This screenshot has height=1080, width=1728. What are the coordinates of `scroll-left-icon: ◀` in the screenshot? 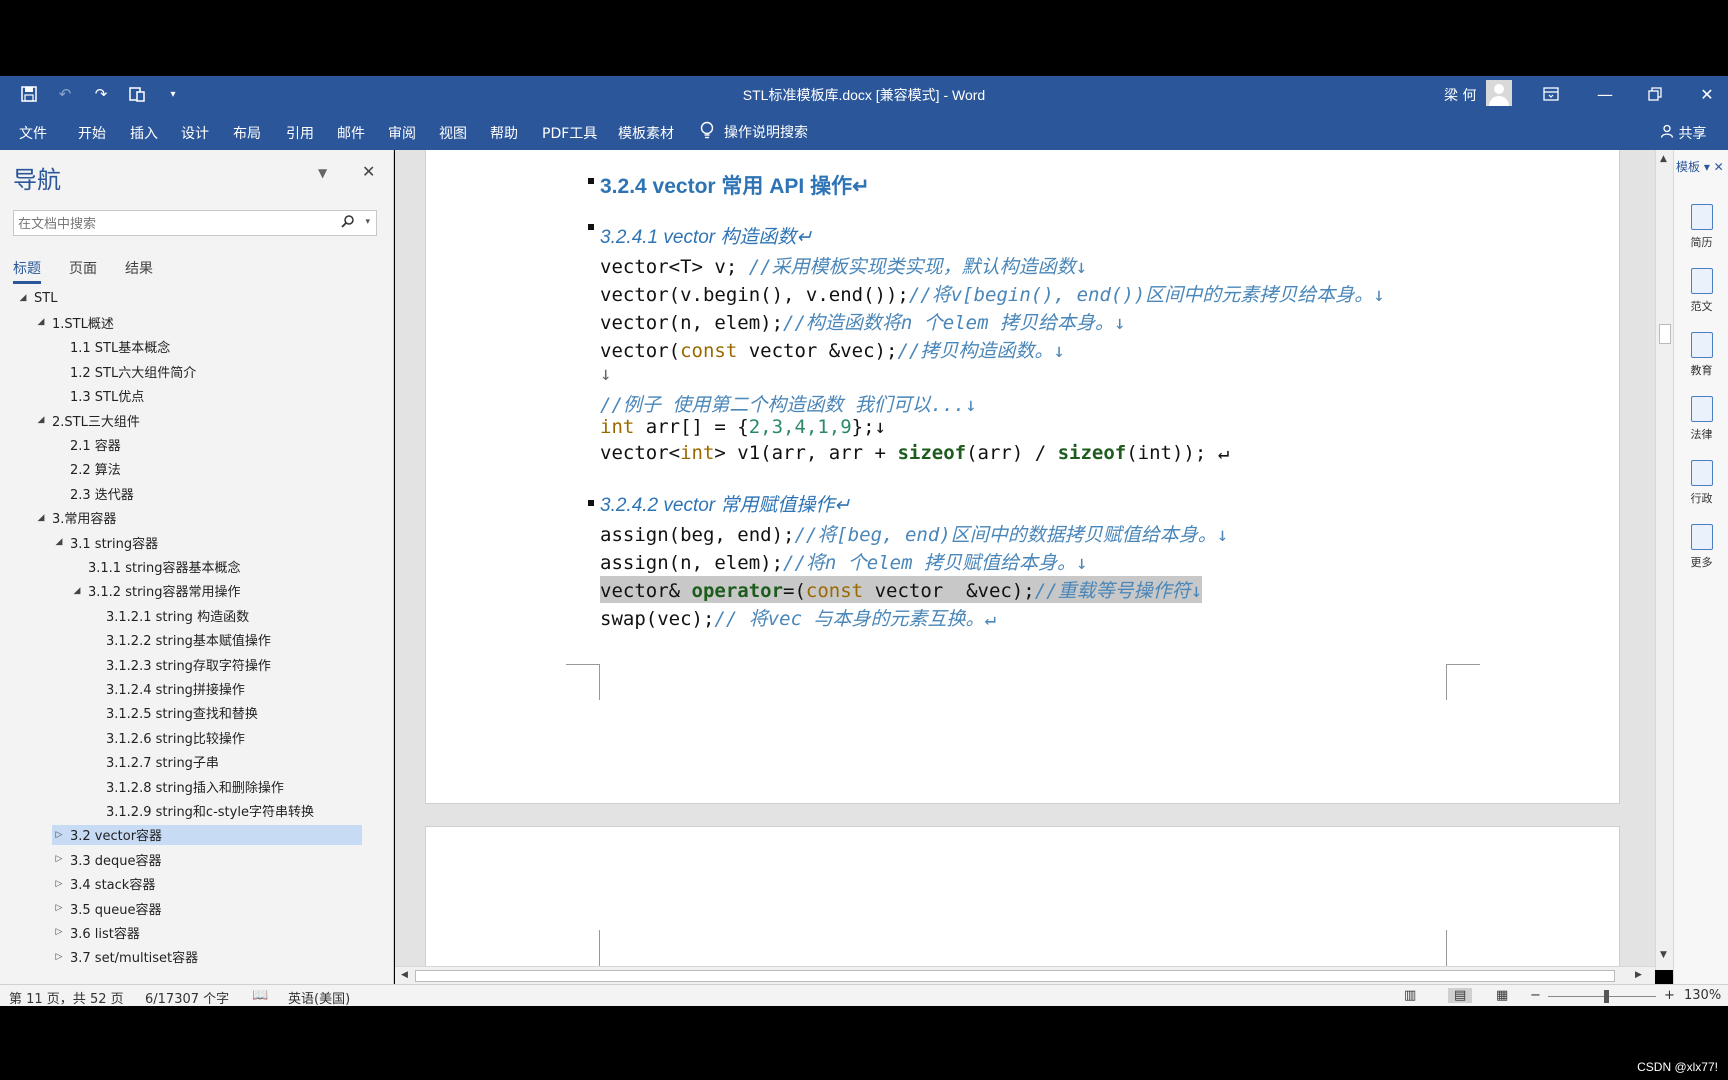 It's located at (404, 975).